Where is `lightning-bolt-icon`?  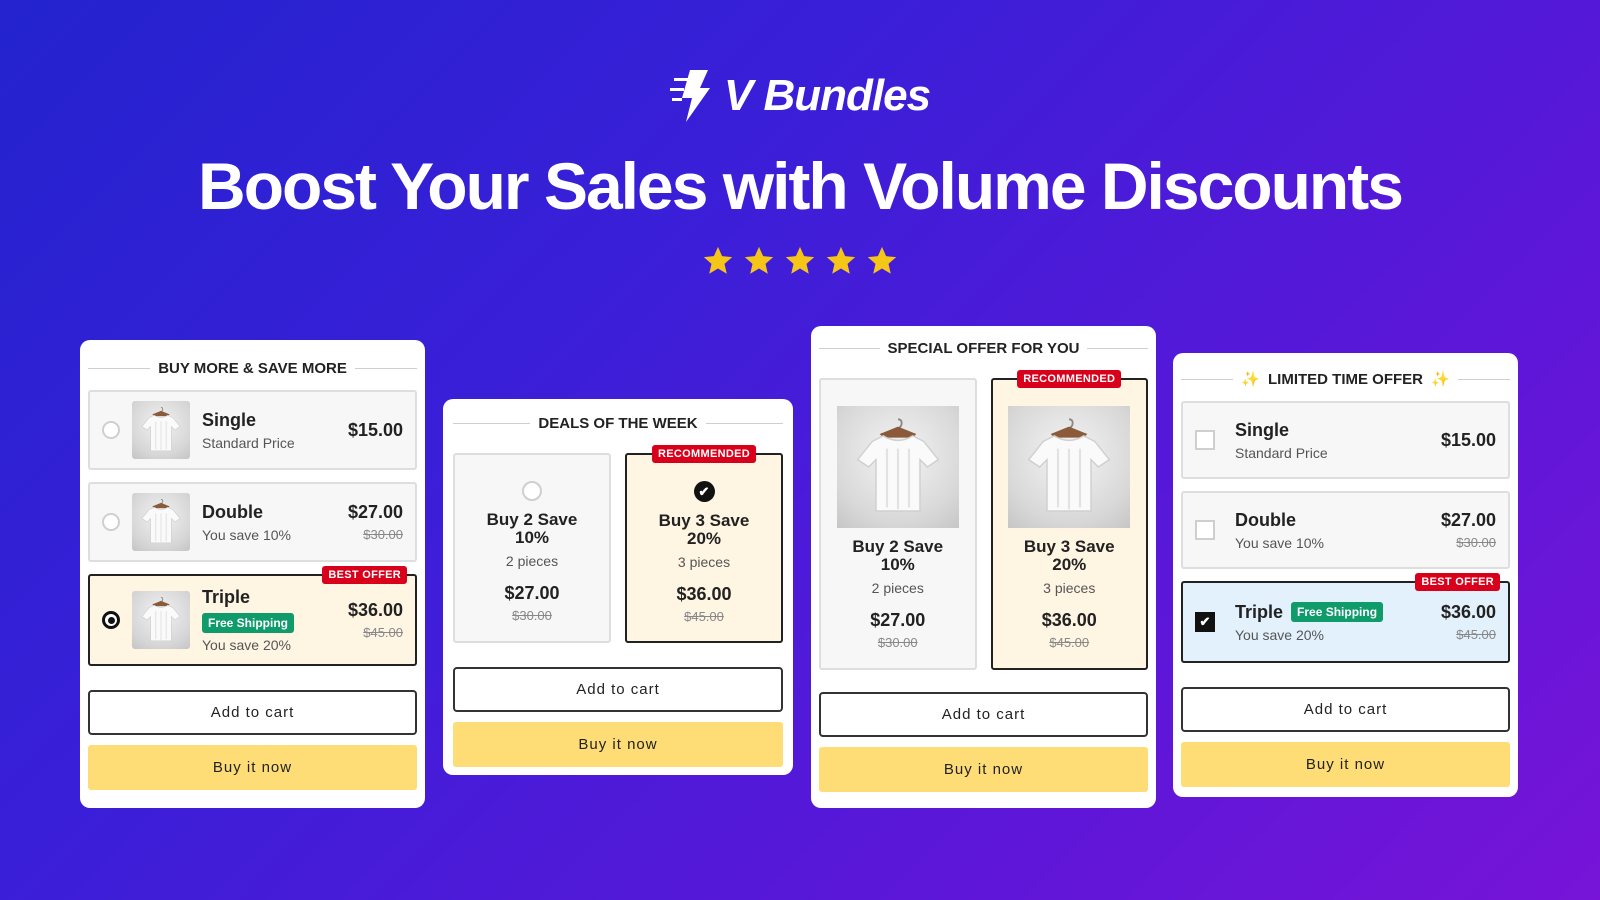
lightning-bolt-icon is located at coordinates (689, 96).